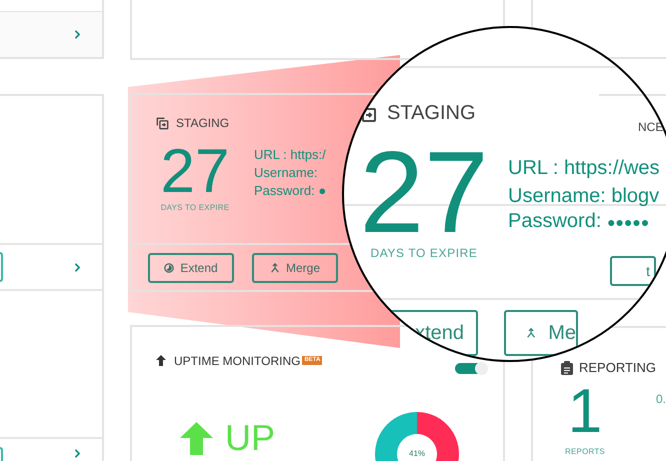 This screenshot has height=461, width=666. I want to click on username-text: Username: blogv, so click(584, 196).